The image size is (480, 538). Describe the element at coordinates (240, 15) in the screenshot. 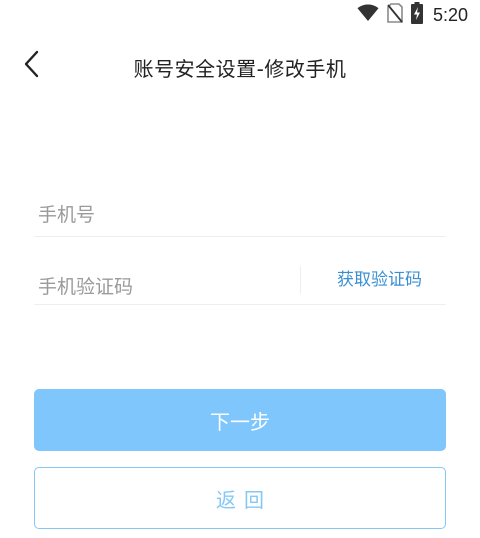

I see `status-bar: 5:20` at that location.